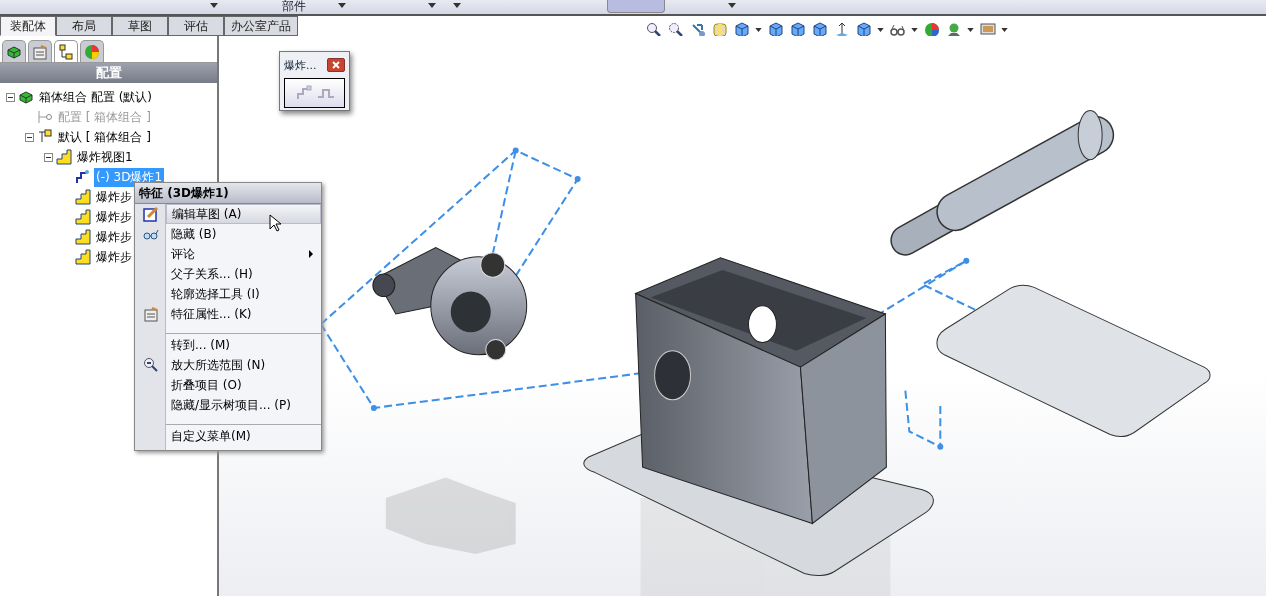  Describe the element at coordinates (228, 193) in the screenshot. I see `menu-title: 特征 (3D爆炸1)` at that location.